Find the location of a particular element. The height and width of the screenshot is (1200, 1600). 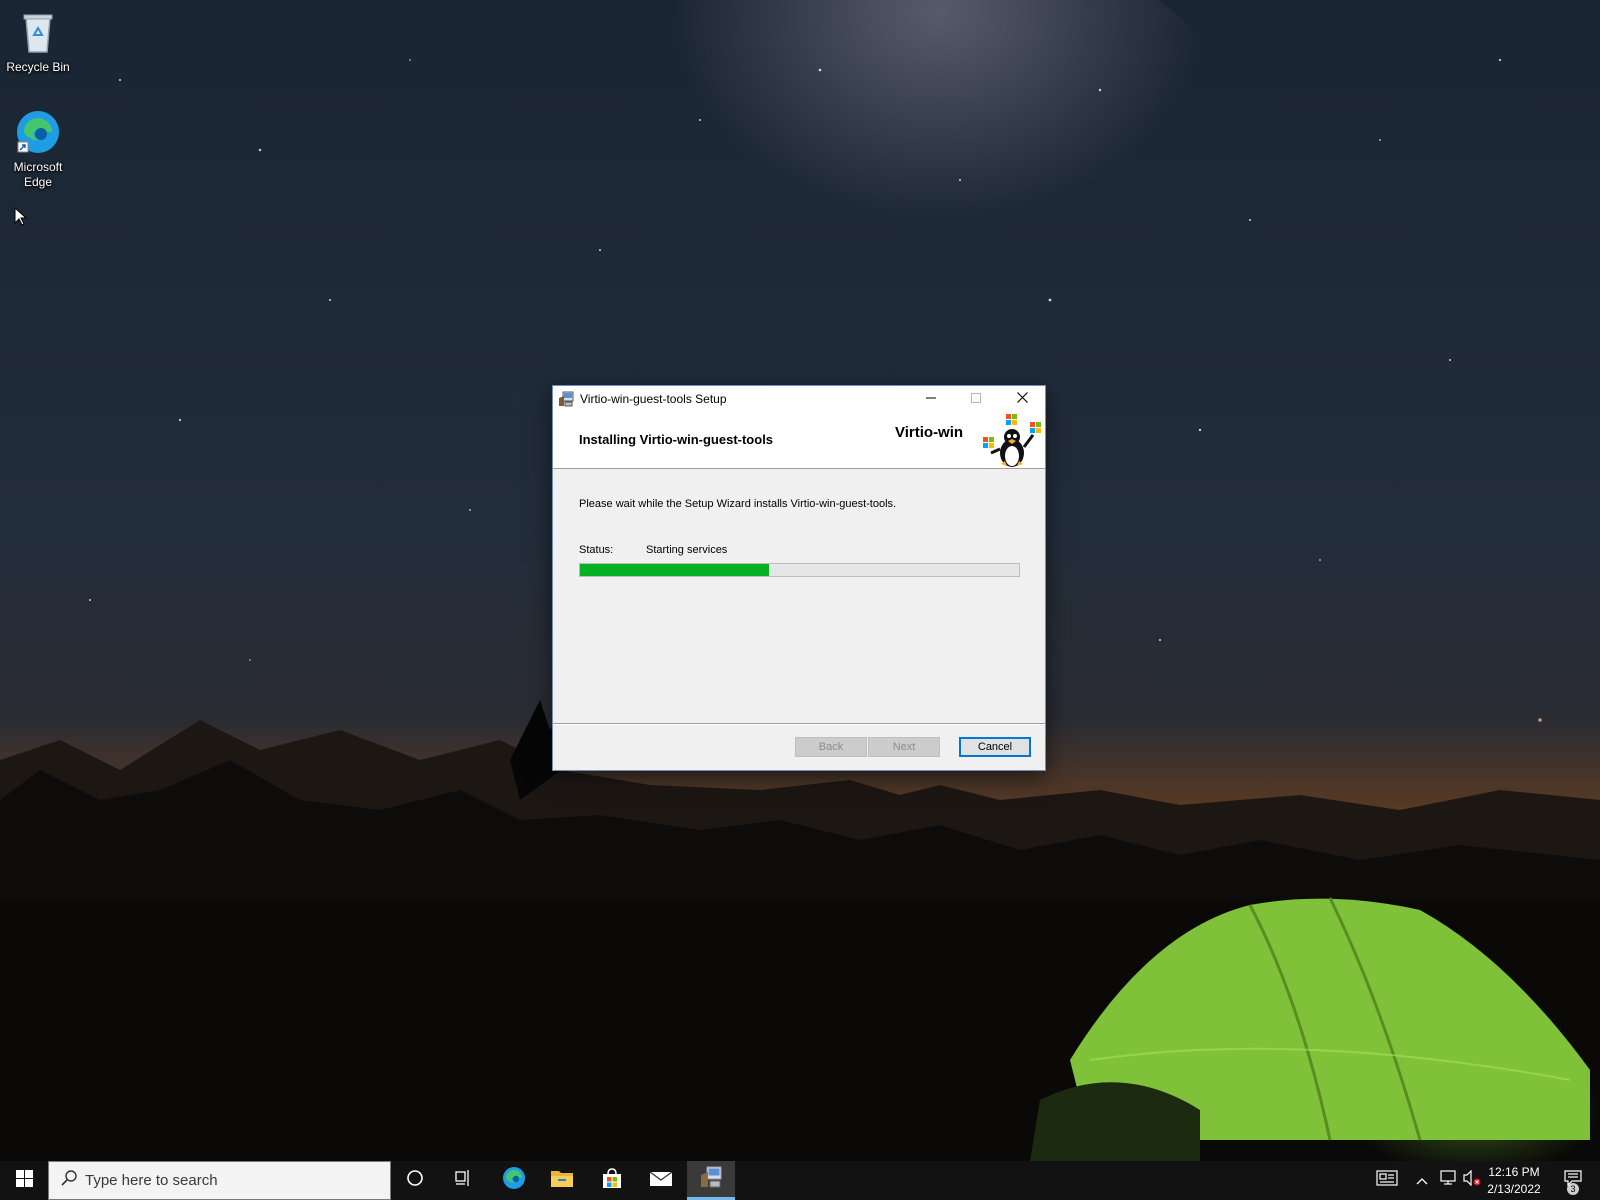

taskbar-clock: 12:16 PM 2/13/2022 is located at coordinates (1514, 1181).